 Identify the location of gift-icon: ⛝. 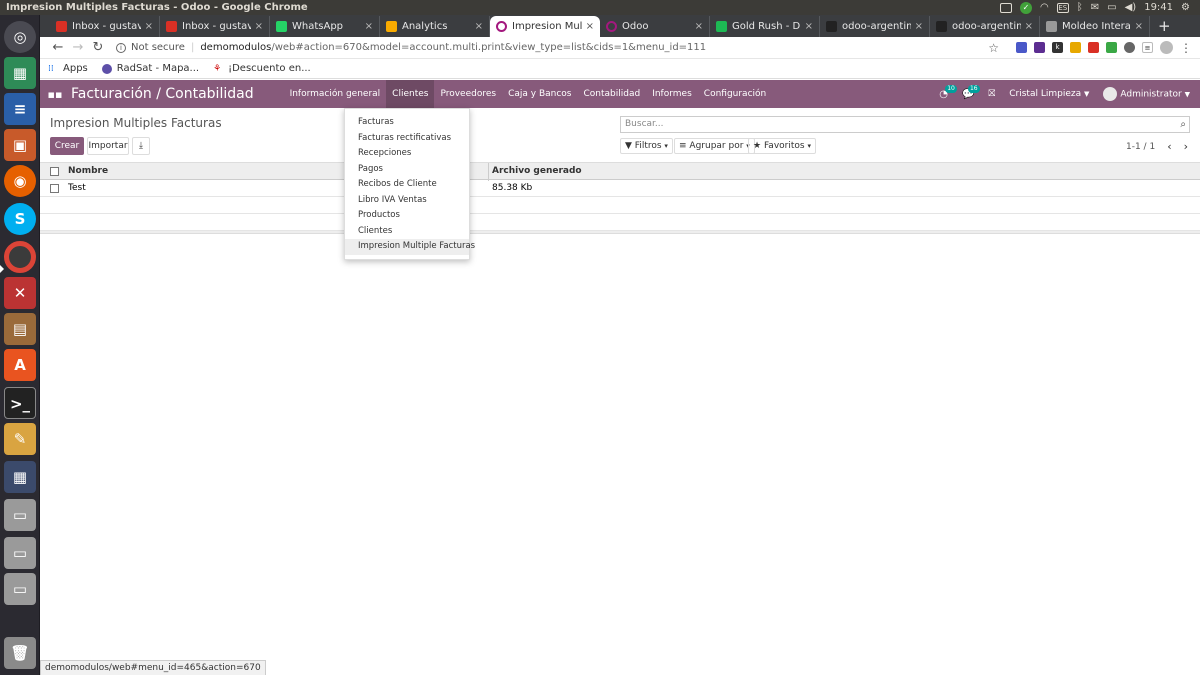
(991, 94).